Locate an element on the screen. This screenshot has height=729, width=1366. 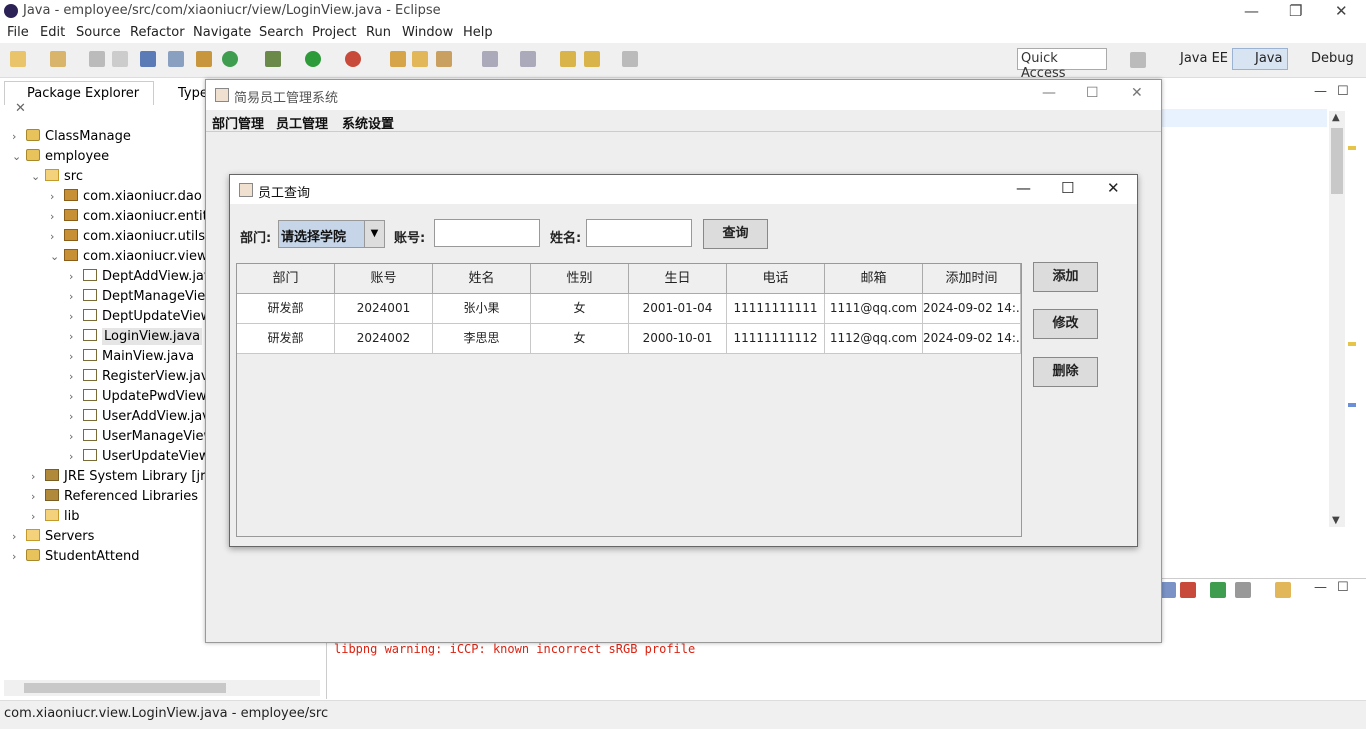
tree-item: › RegisterView.java is located at coordinates (143, 379).